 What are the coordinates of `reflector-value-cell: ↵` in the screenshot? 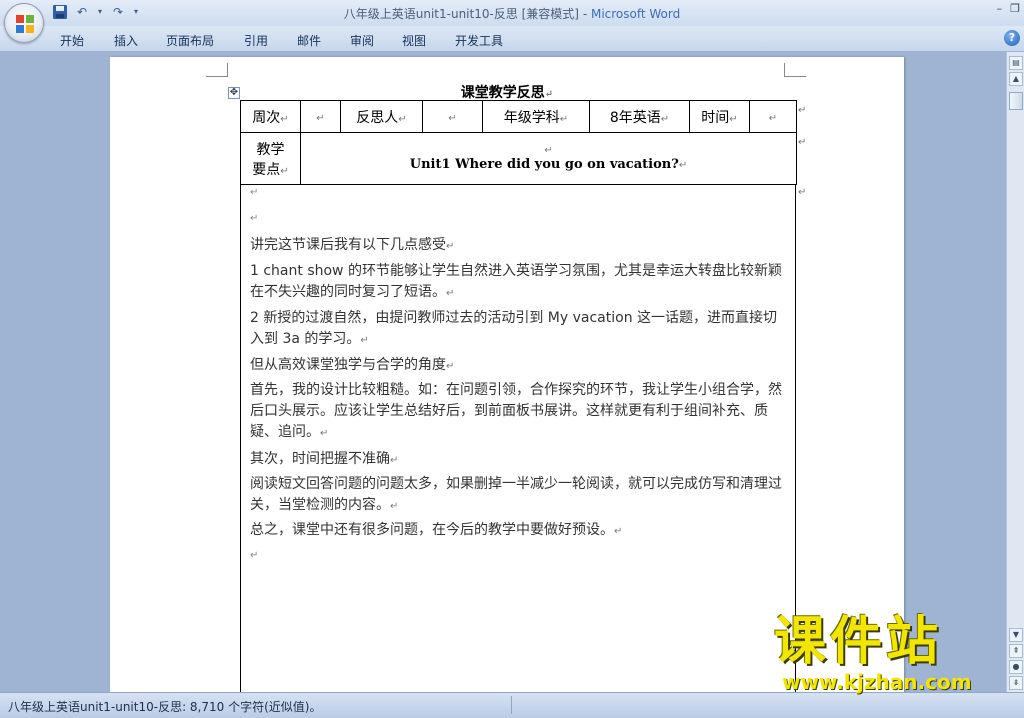 It's located at (452, 116).